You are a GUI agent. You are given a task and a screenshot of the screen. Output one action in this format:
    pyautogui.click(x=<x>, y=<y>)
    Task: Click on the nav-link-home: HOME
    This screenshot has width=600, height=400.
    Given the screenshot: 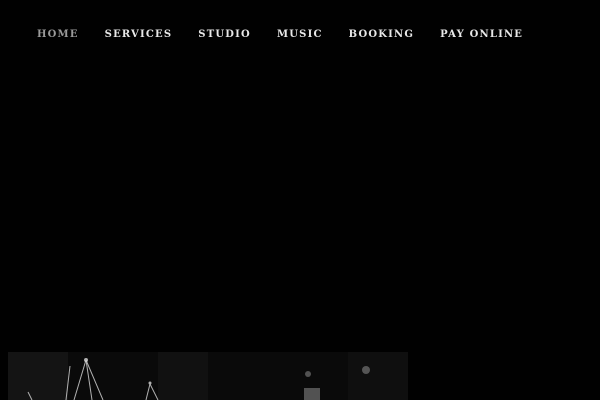 What is the action you would take?
    pyautogui.click(x=58, y=35)
    